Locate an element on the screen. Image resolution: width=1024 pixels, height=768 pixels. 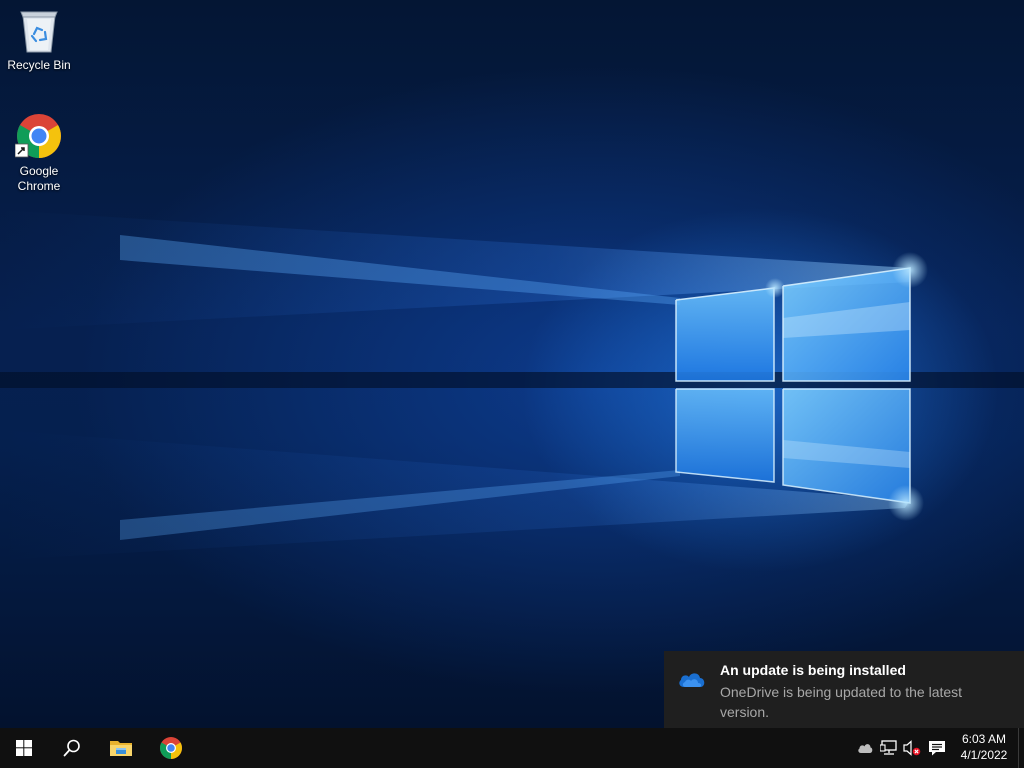
network-icon is located at coordinates (888, 747).